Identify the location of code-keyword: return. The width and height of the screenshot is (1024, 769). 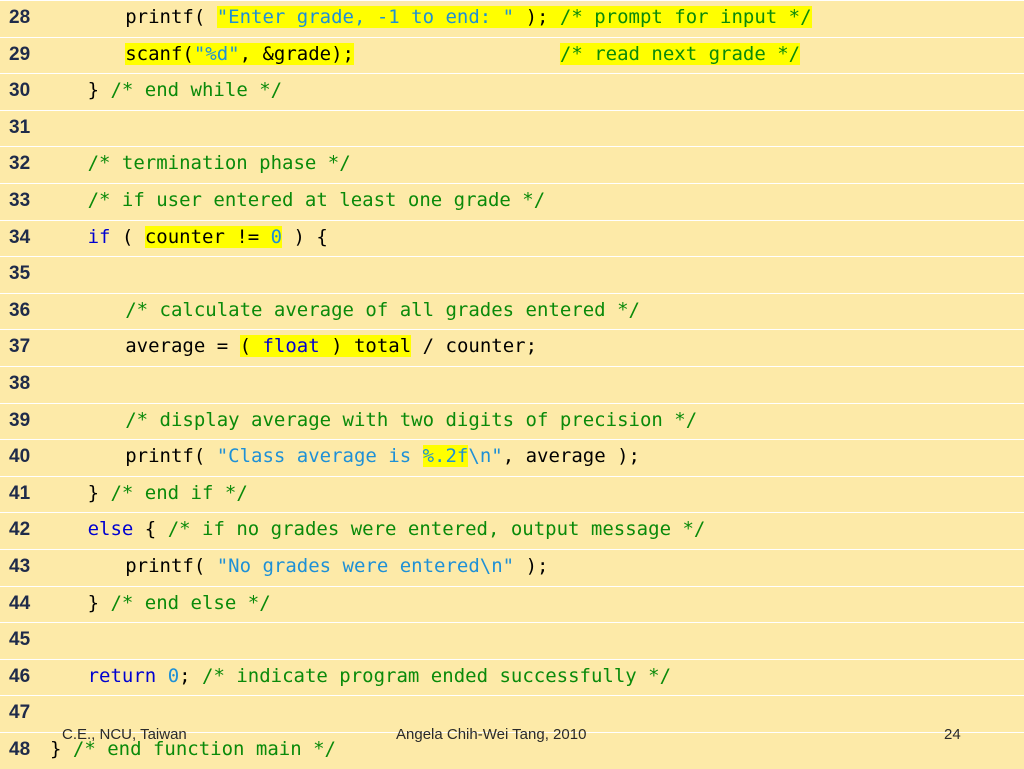
(122, 675).